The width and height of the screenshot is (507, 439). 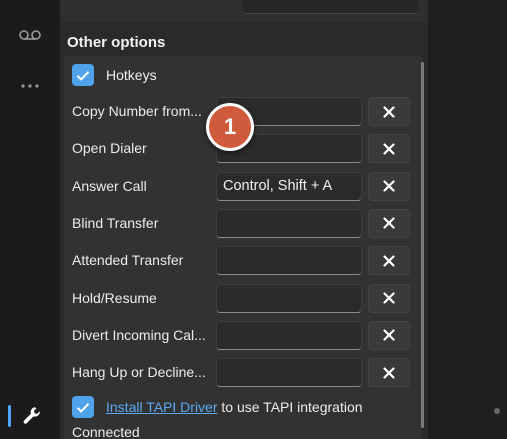 I want to click on hotkeys-checkbox, so click(x=83, y=75).